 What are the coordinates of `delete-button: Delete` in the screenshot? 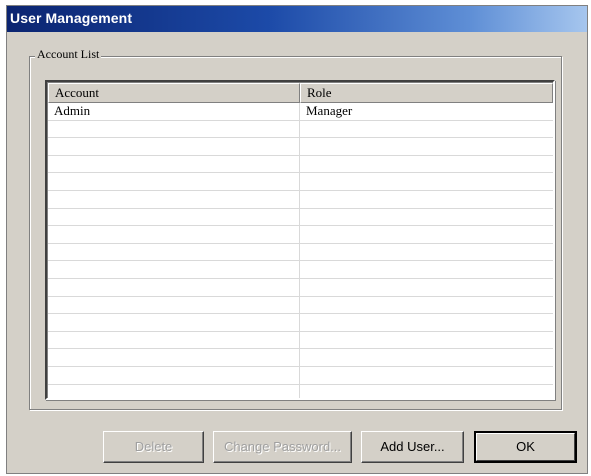 It's located at (153, 447).